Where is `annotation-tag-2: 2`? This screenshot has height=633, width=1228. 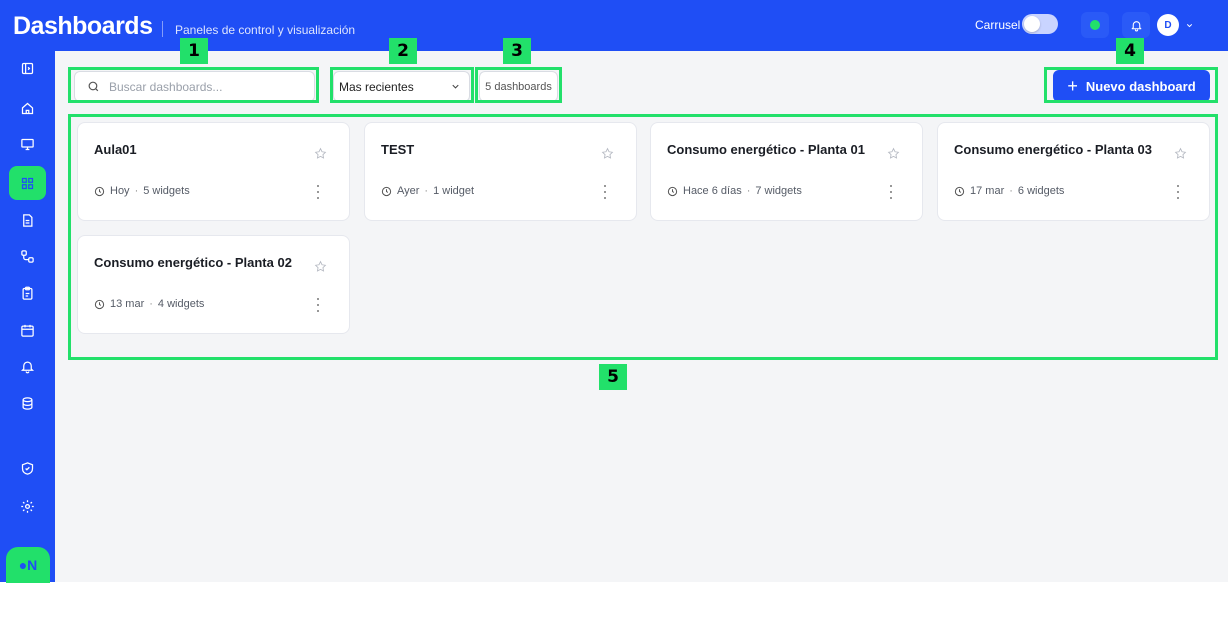
annotation-tag-2: 2 is located at coordinates (403, 51).